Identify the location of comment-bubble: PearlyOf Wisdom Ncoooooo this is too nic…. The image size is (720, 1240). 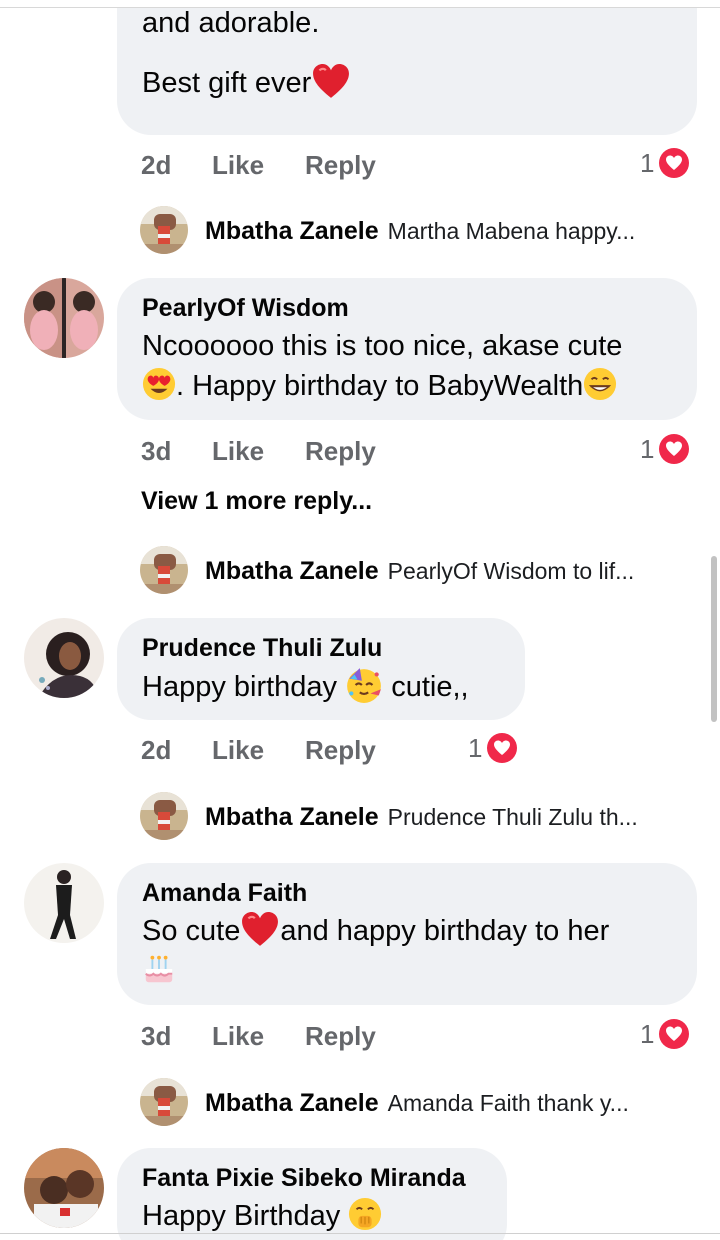
(407, 349).